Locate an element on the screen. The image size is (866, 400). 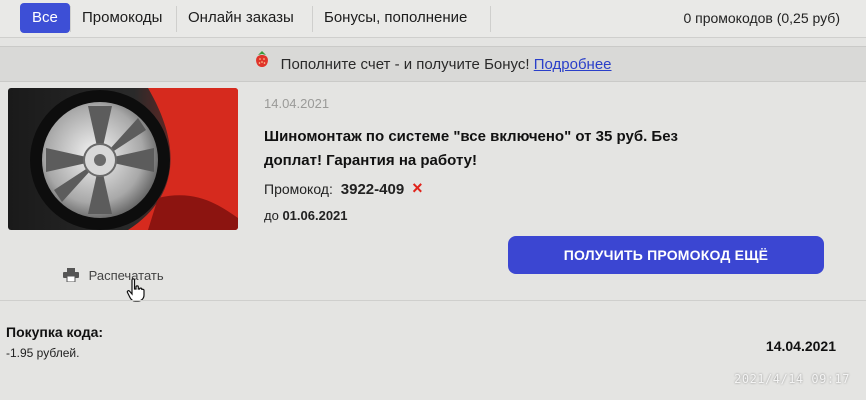
banner-details-link: Подробнее is located at coordinates (573, 64).